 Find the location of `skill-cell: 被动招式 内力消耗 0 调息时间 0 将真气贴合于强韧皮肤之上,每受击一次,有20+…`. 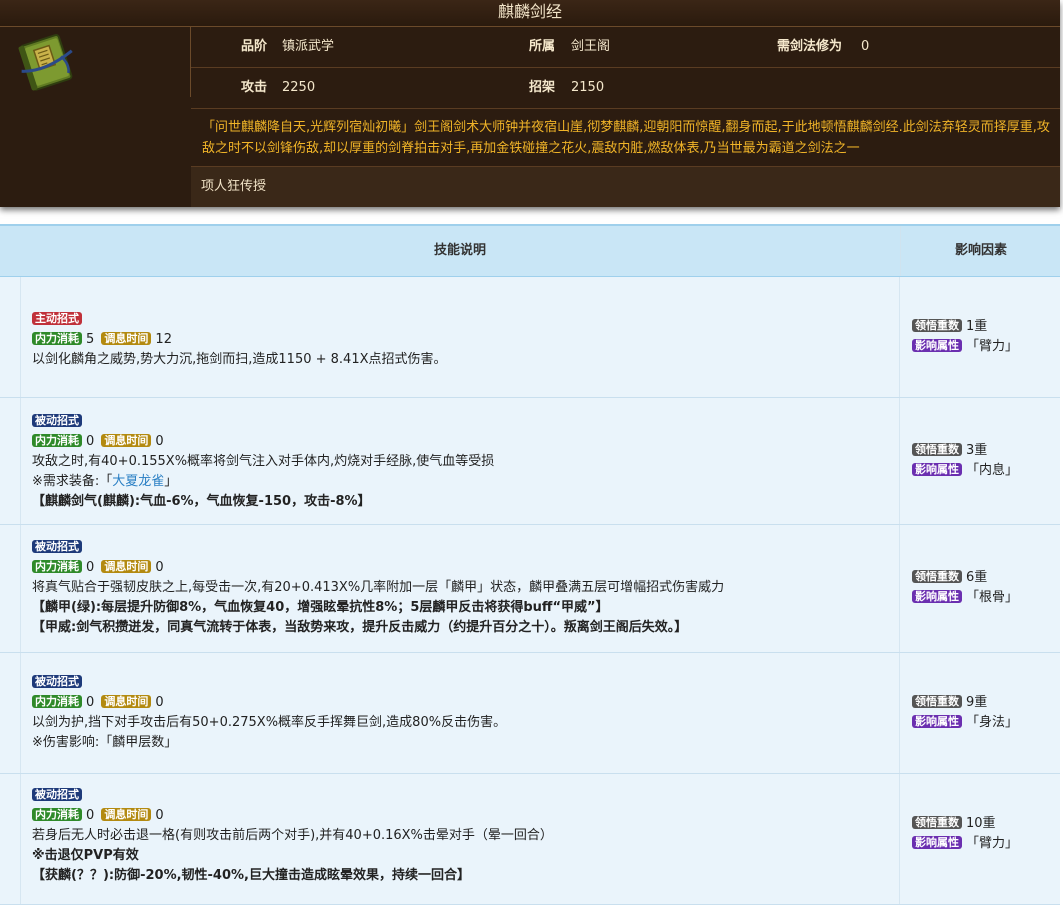

skill-cell: 被动招式 内力消耗 0 调息时间 0 将真气贴合于强韧皮肤之上,每受击一次,有20+… is located at coordinates (460, 588).